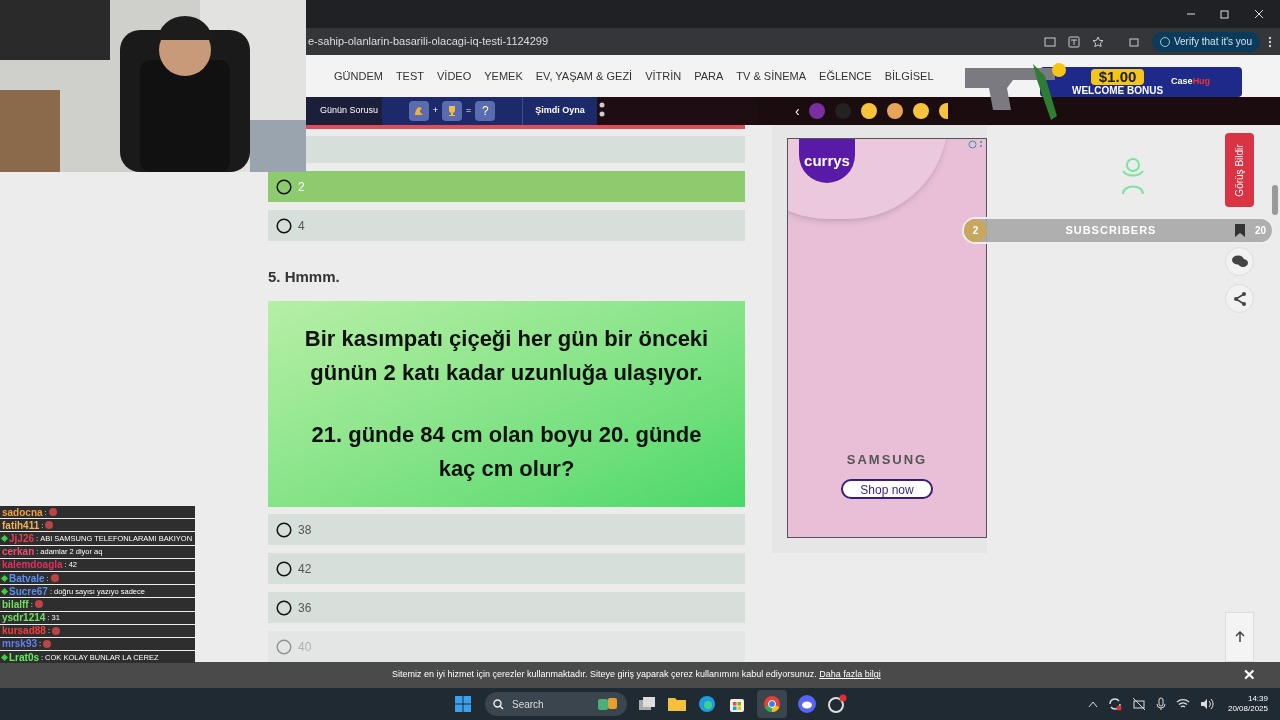 This screenshot has width=1280, height=720. Describe the element at coordinates (850, 674) in the screenshot. I see `more-info-link: Daha fazla bilgi` at that location.